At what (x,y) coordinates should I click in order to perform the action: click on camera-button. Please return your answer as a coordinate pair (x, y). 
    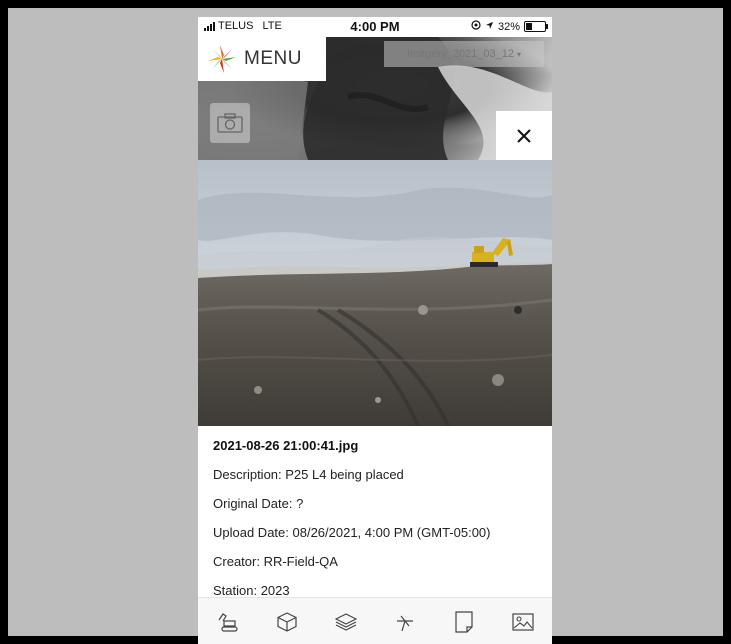
    Looking at the image, I should click on (230, 123).